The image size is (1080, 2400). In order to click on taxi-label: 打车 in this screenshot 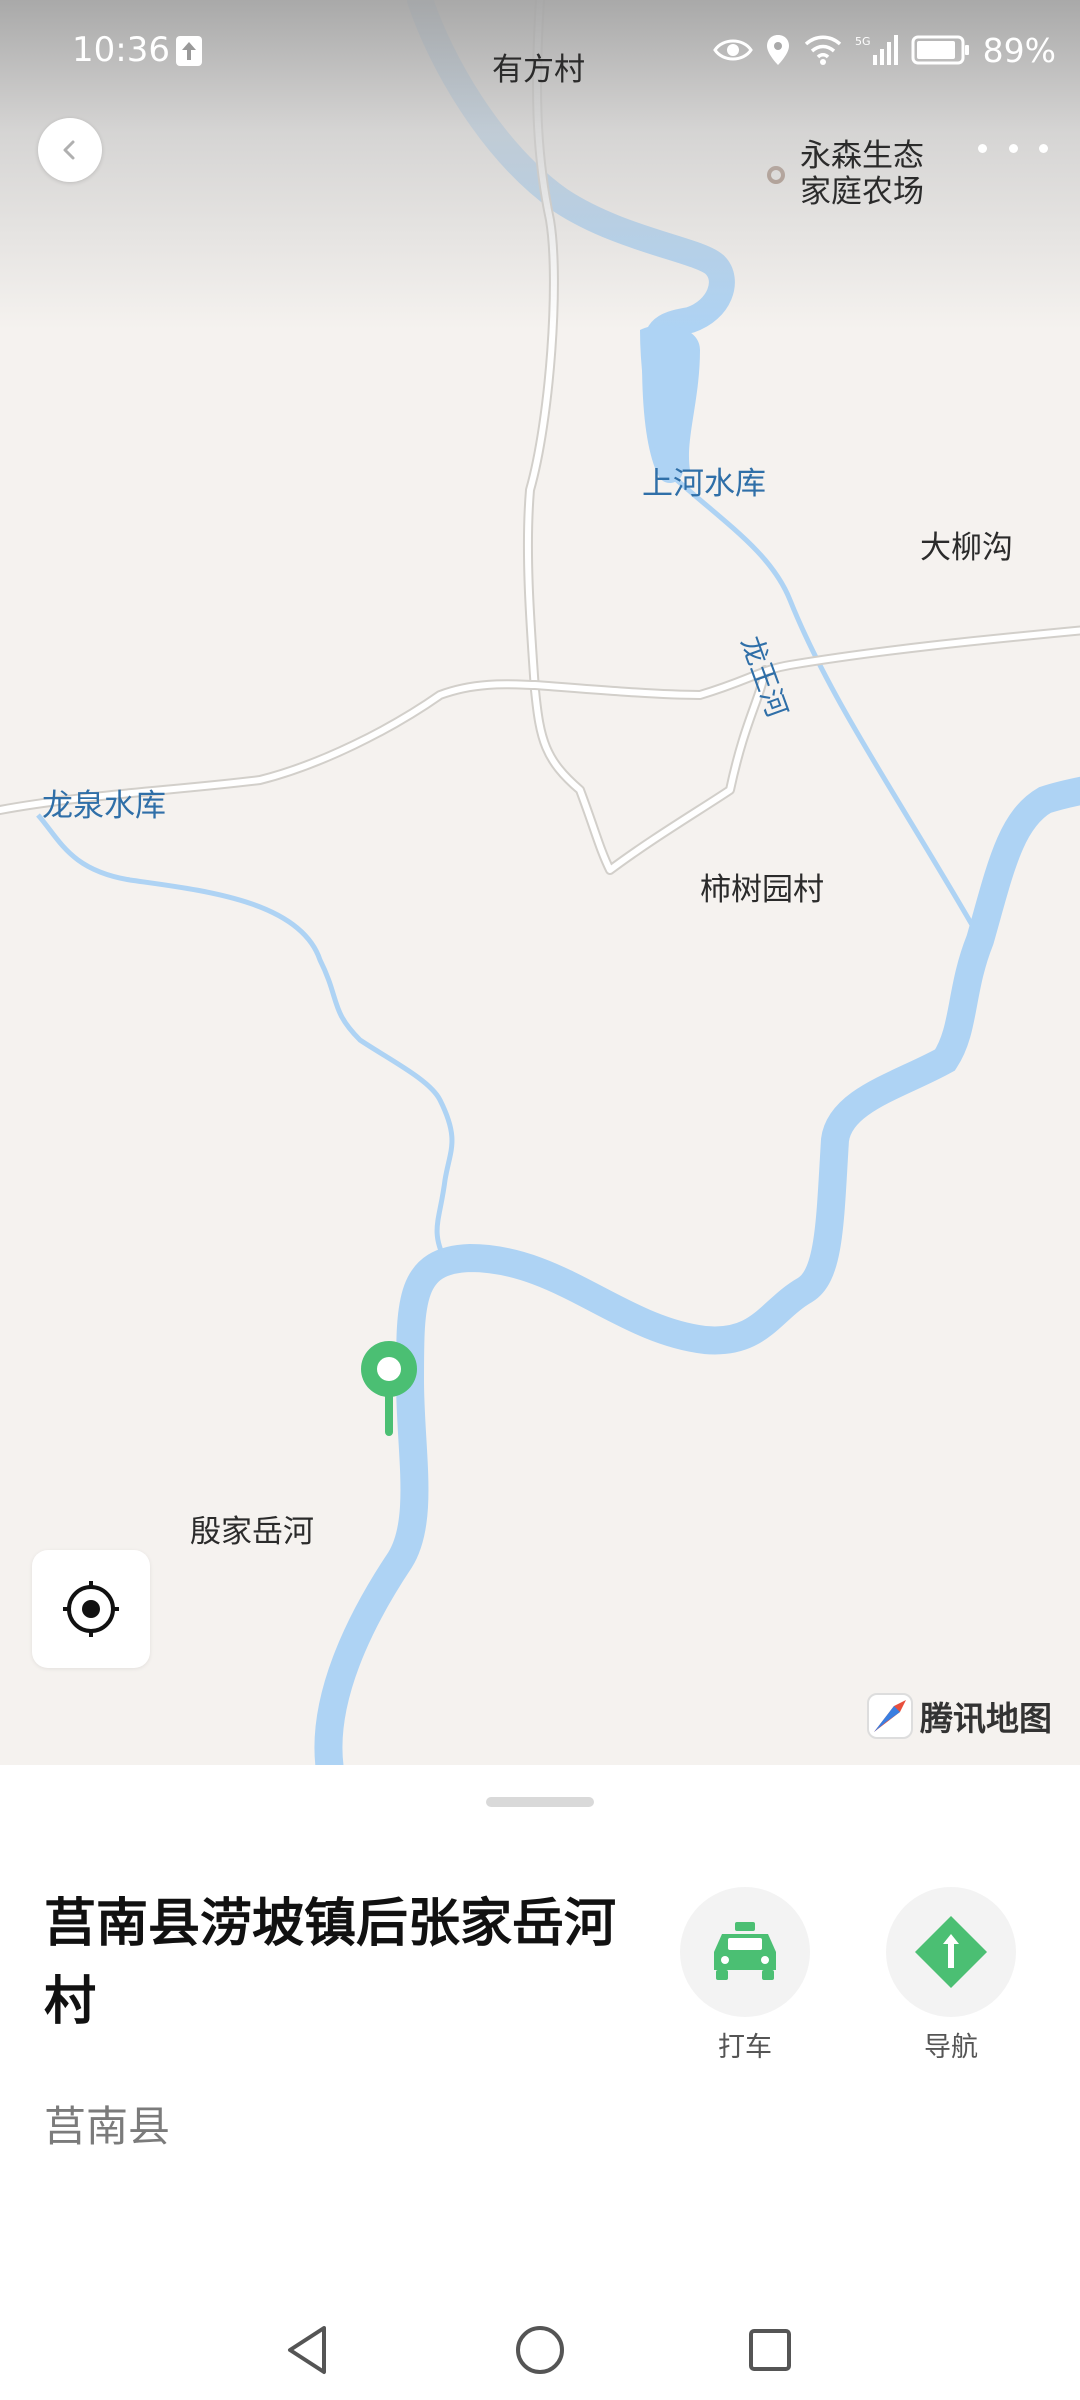, I will do `click(745, 2047)`.